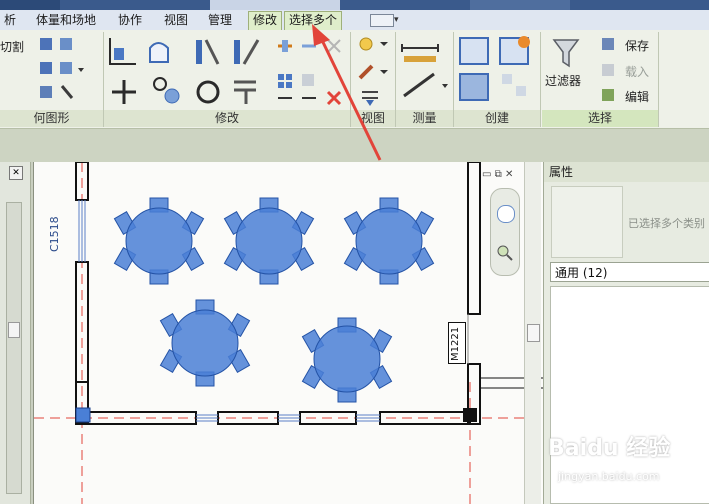 This screenshot has height=504, width=709. What do you see at coordinates (457, 343) in the screenshot?
I see `door-tag: M1221` at bounding box center [457, 343].